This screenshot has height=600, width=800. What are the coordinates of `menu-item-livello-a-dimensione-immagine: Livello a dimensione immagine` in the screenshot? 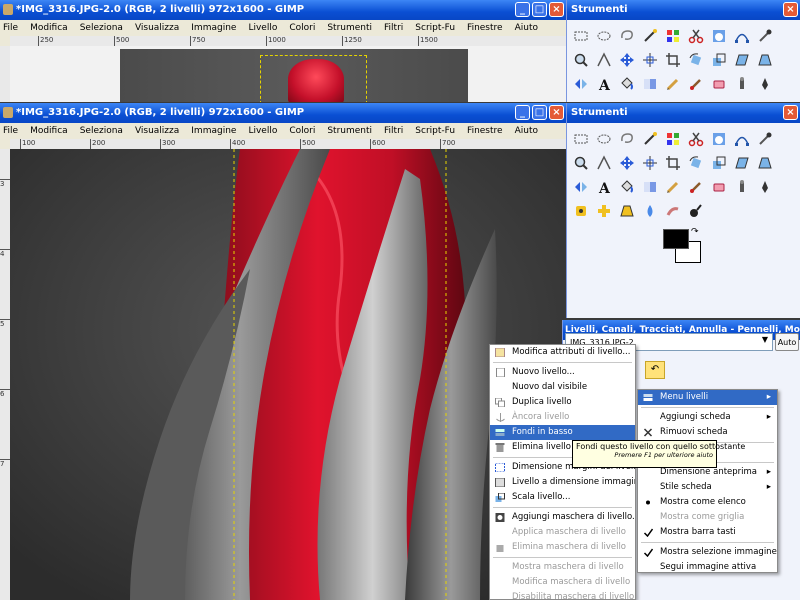 It's located at (562, 482).